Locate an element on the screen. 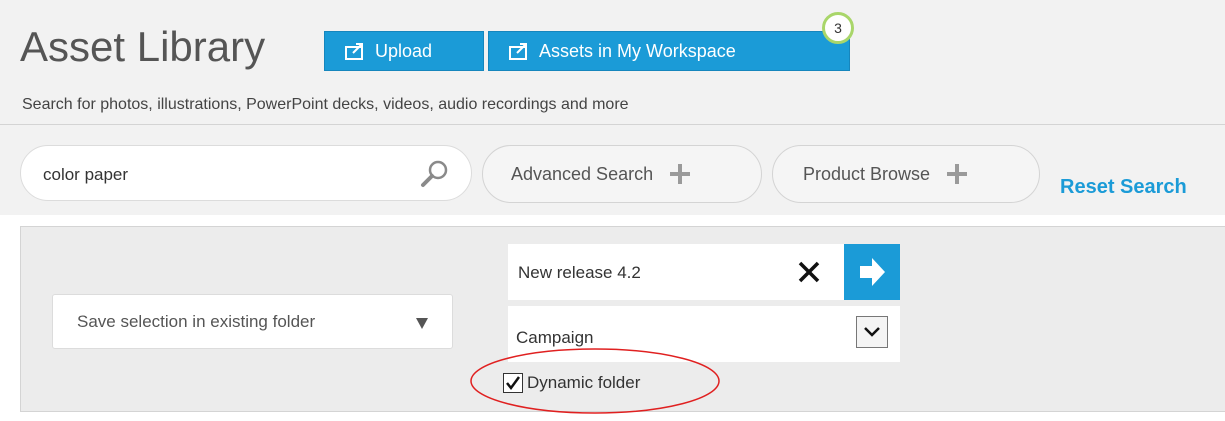 The image size is (1225, 421). advanced-search-label: Advanced Search is located at coordinates (582, 173).